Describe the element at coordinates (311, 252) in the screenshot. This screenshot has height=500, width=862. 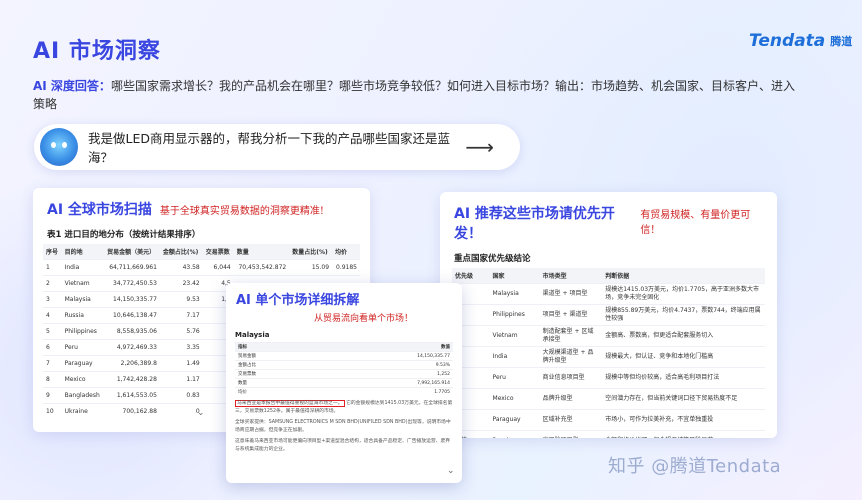
I see `col-header: 数量占比(%)` at that location.